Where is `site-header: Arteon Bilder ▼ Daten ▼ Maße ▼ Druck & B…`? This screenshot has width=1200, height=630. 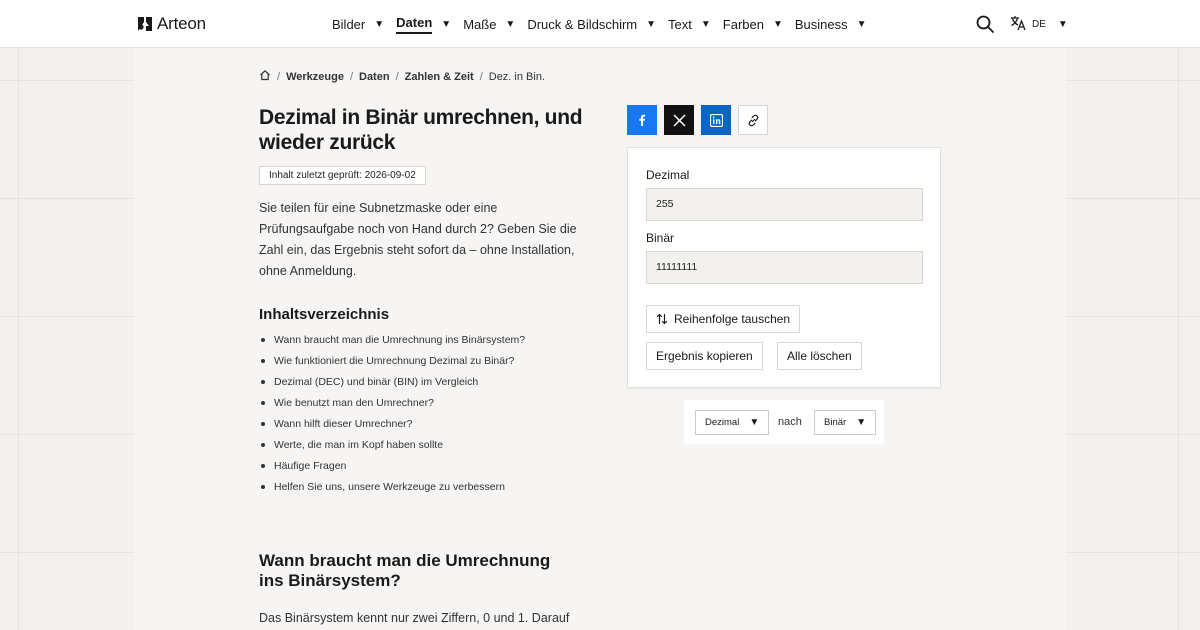
site-header: Arteon Bilder ▼ Daten ▼ Maße ▼ Druck & B… is located at coordinates (600, 24).